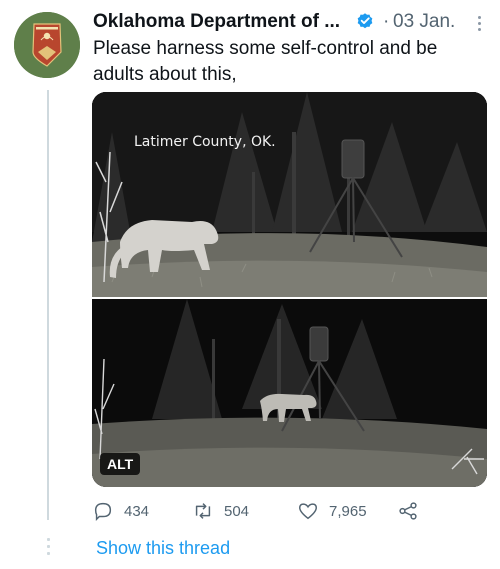 The width and height of the screenshot is (500, 569). What do you see at coordinates (120, 464) in the screenshot?
I see `alt-text-badge: ALT` at bounding box center [120, 464].